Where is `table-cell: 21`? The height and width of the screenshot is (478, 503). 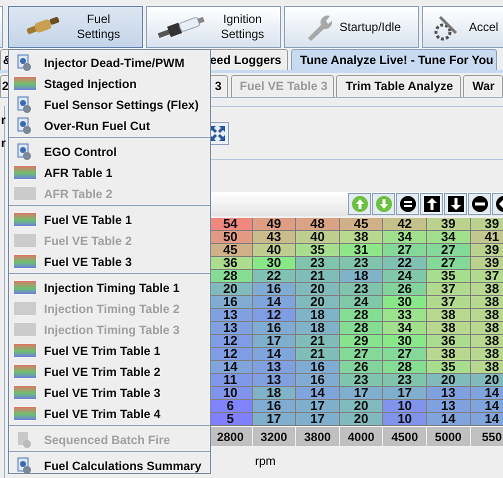
table-cell: 21 is located at coordinates (318, 354).